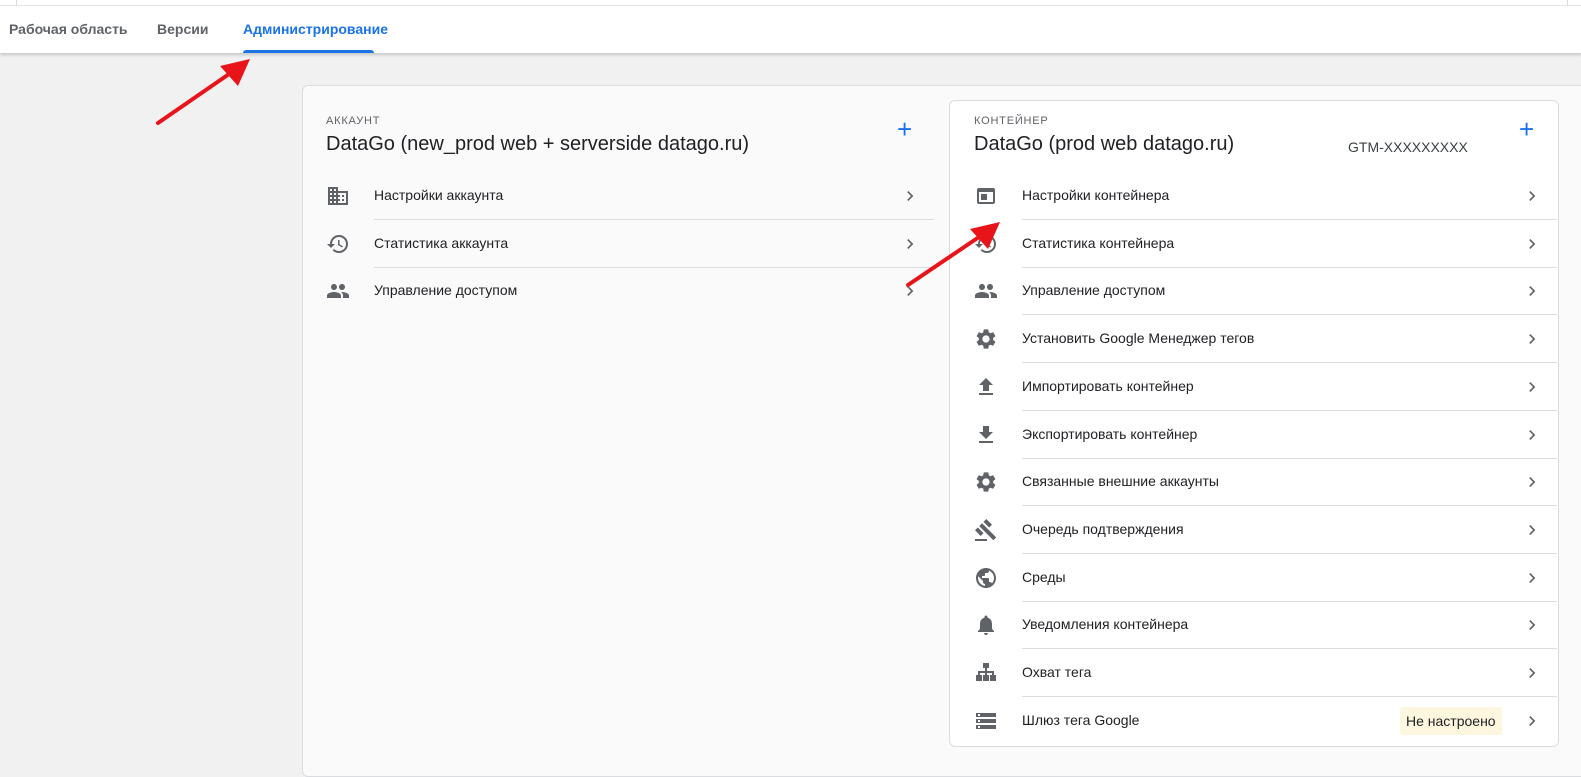 The width and height of the screenshot is (1581, 777). I want to click on container-menu-item-12: Шлюз тега Google Не настроено, so click(1265, 721).